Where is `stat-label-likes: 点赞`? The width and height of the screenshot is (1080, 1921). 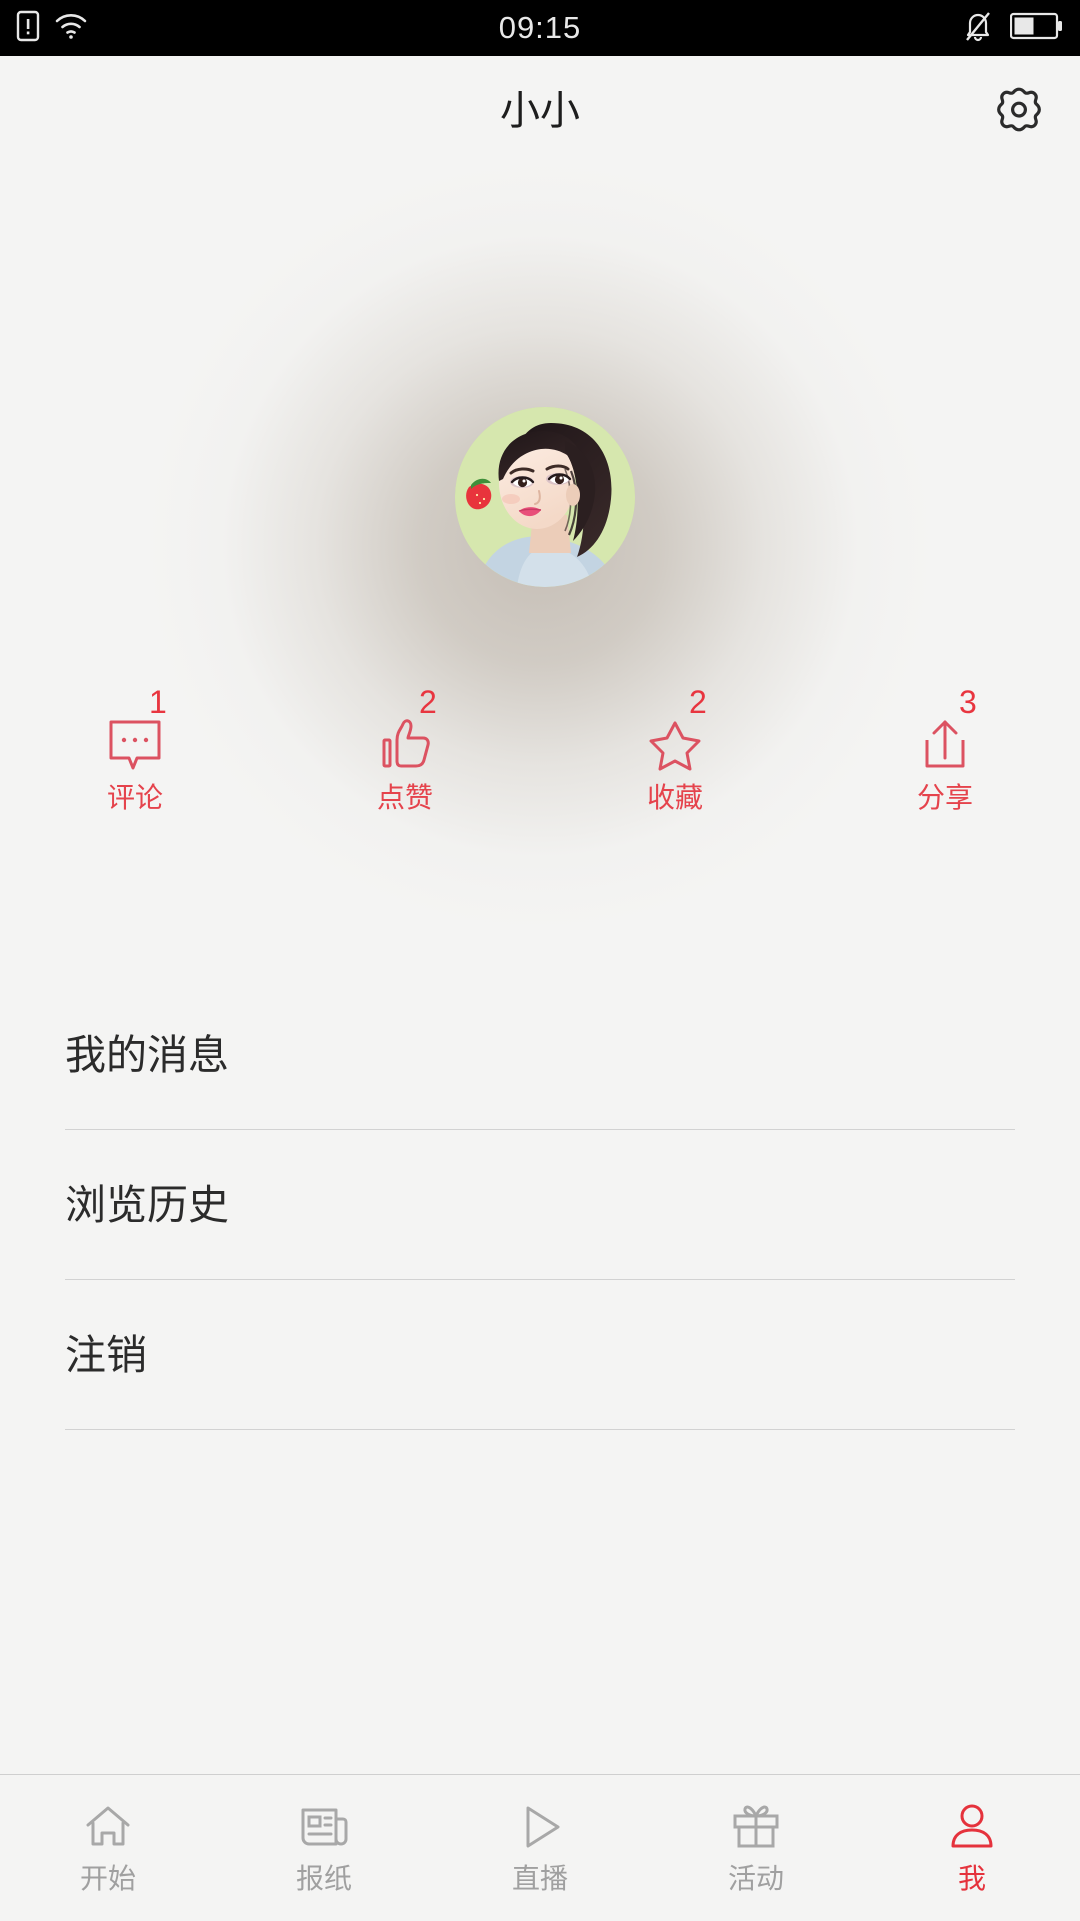
stat-label-likes: 点赞 is located at coordinates (405, 798).